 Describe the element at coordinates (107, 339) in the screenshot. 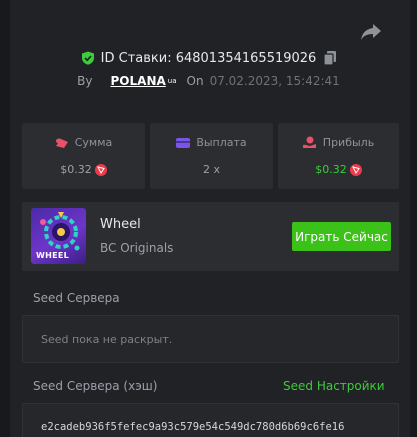

I see `server-seed-value: Seed пока не раскрыт.` at that location.